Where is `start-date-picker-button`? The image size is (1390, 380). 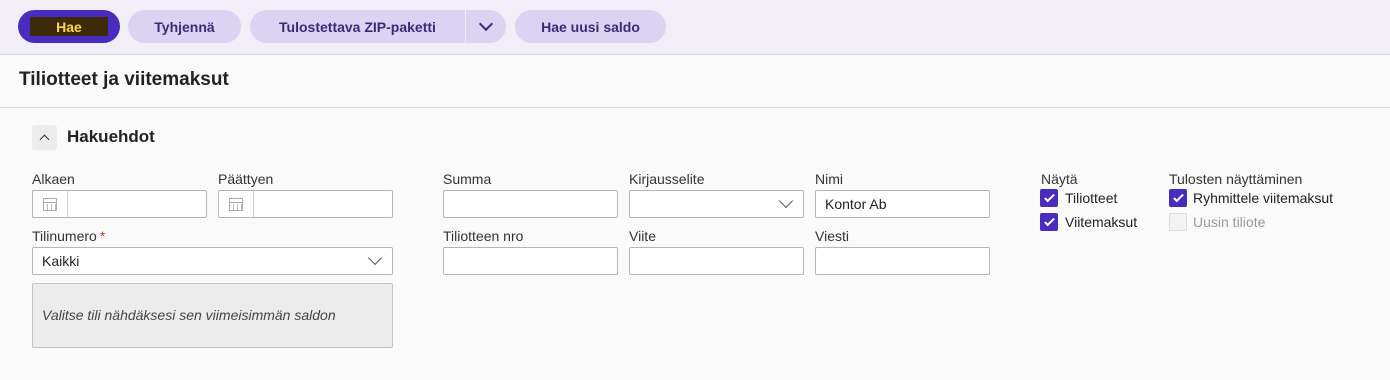 start-date-picker-button is located at coordinates (50, 204).